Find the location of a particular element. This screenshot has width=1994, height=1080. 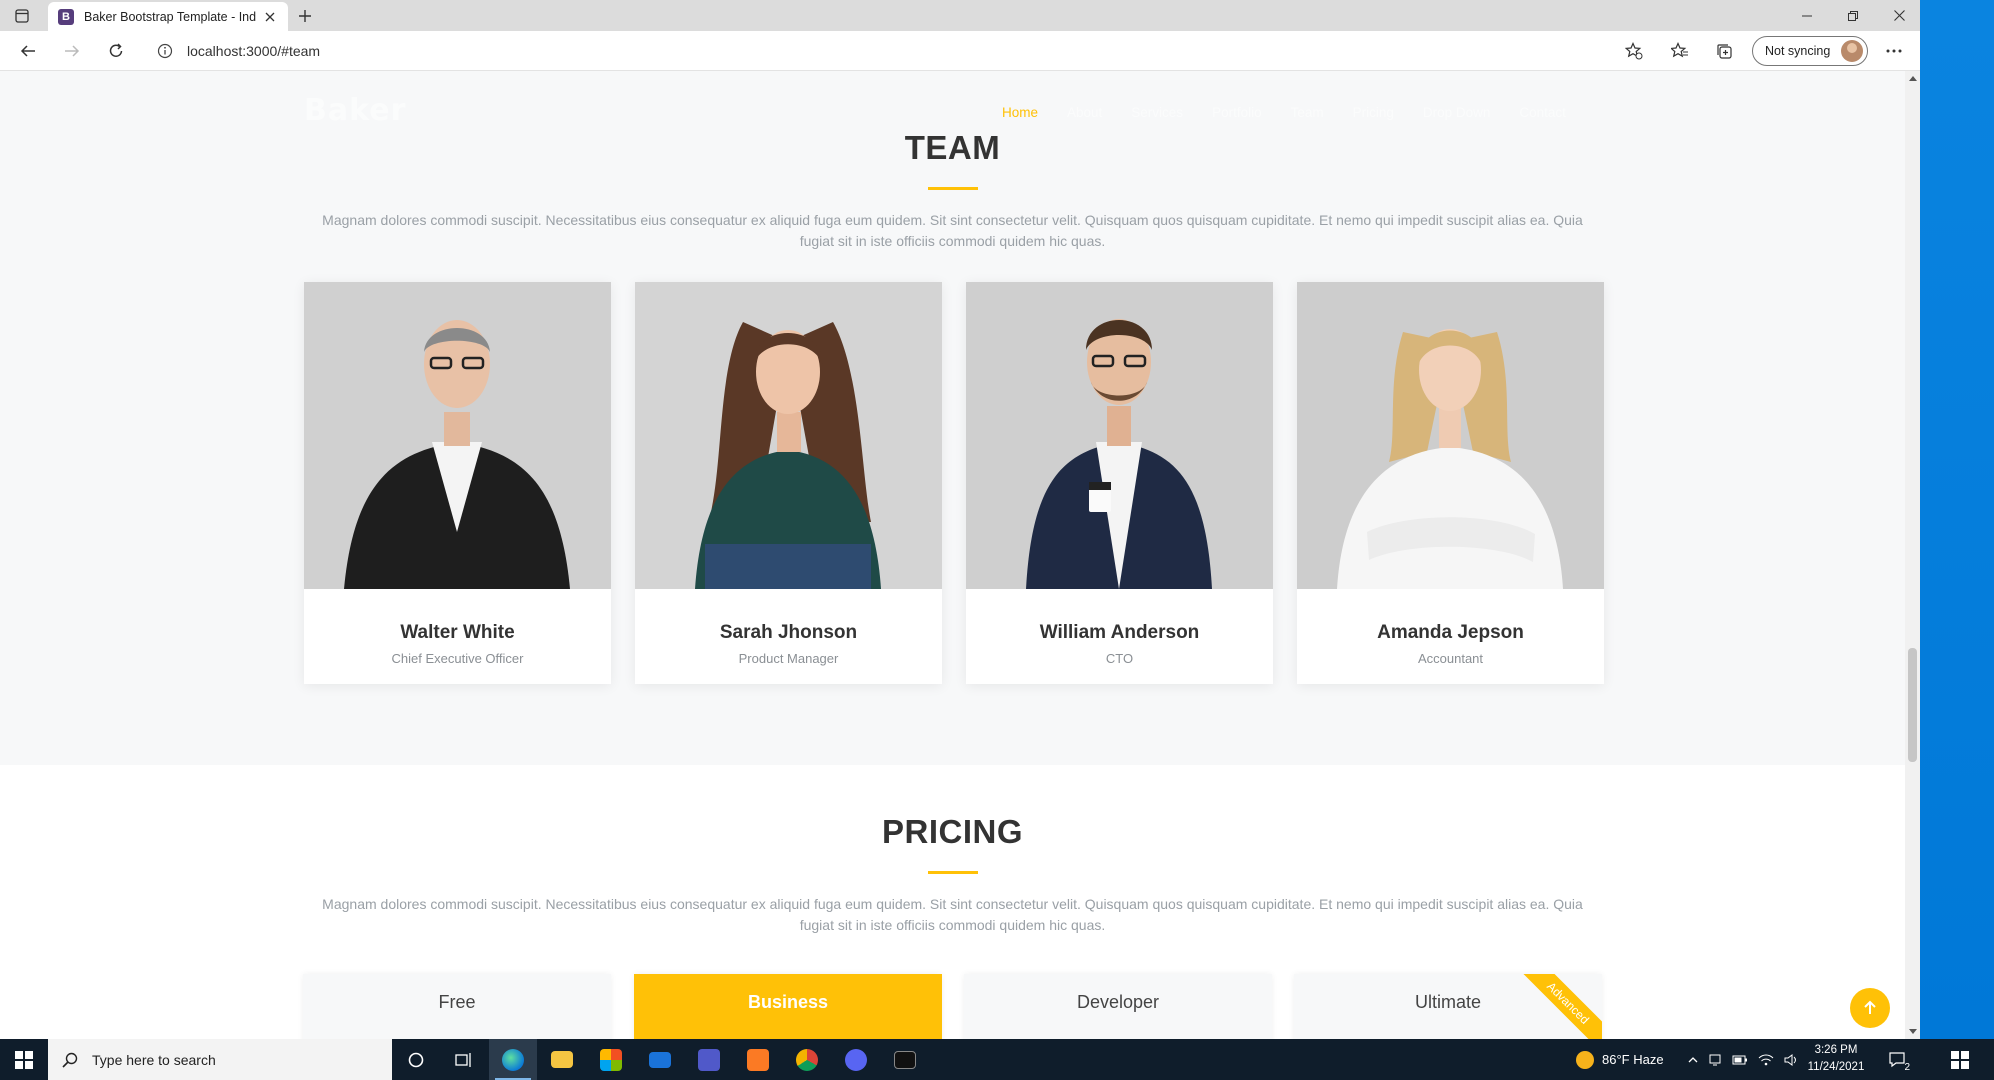

taskbar-app-teams is located at coordinates (709, 1059).